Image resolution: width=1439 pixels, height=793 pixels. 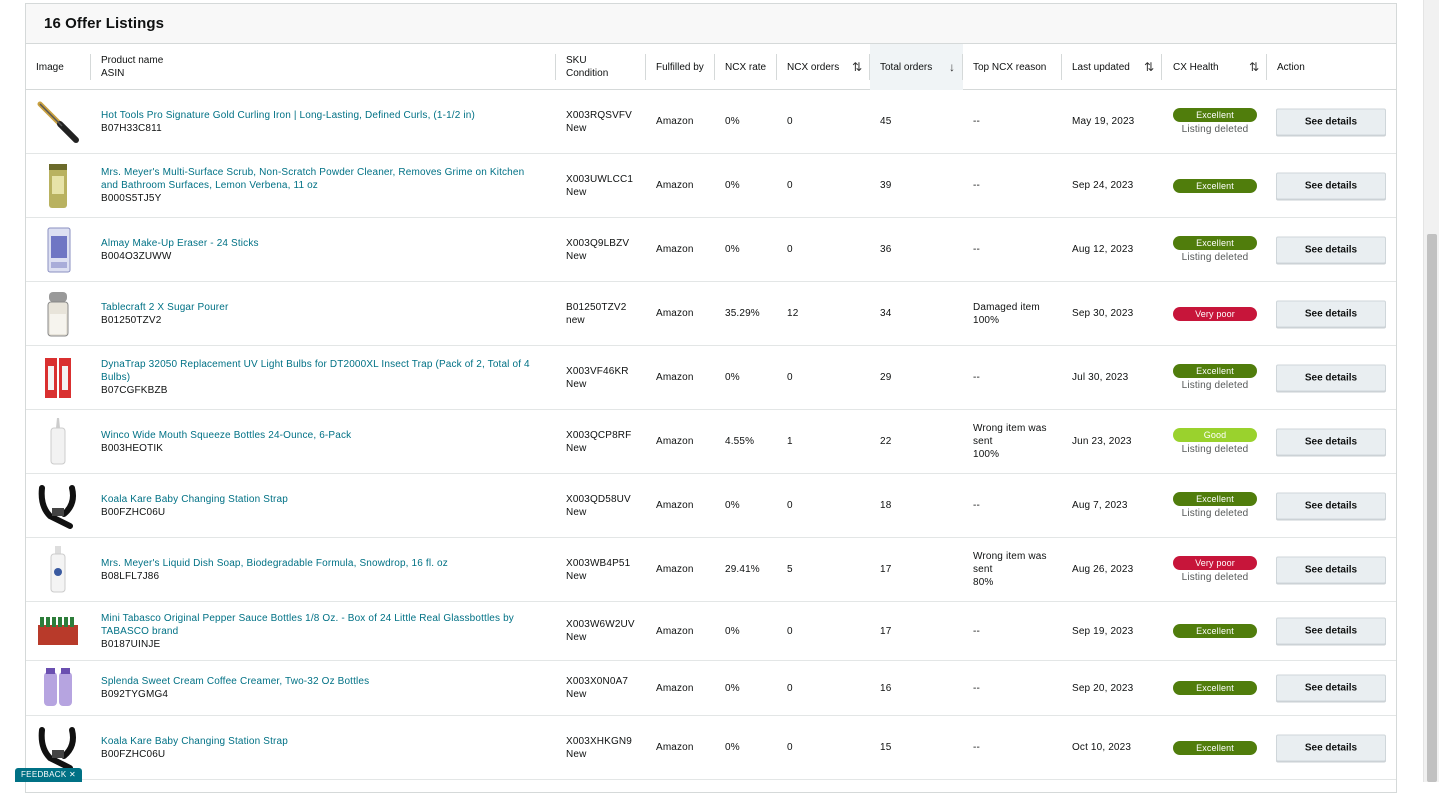 I want to click on col-last-updated: Last updated ⇅, so click(x=1112, y=67).